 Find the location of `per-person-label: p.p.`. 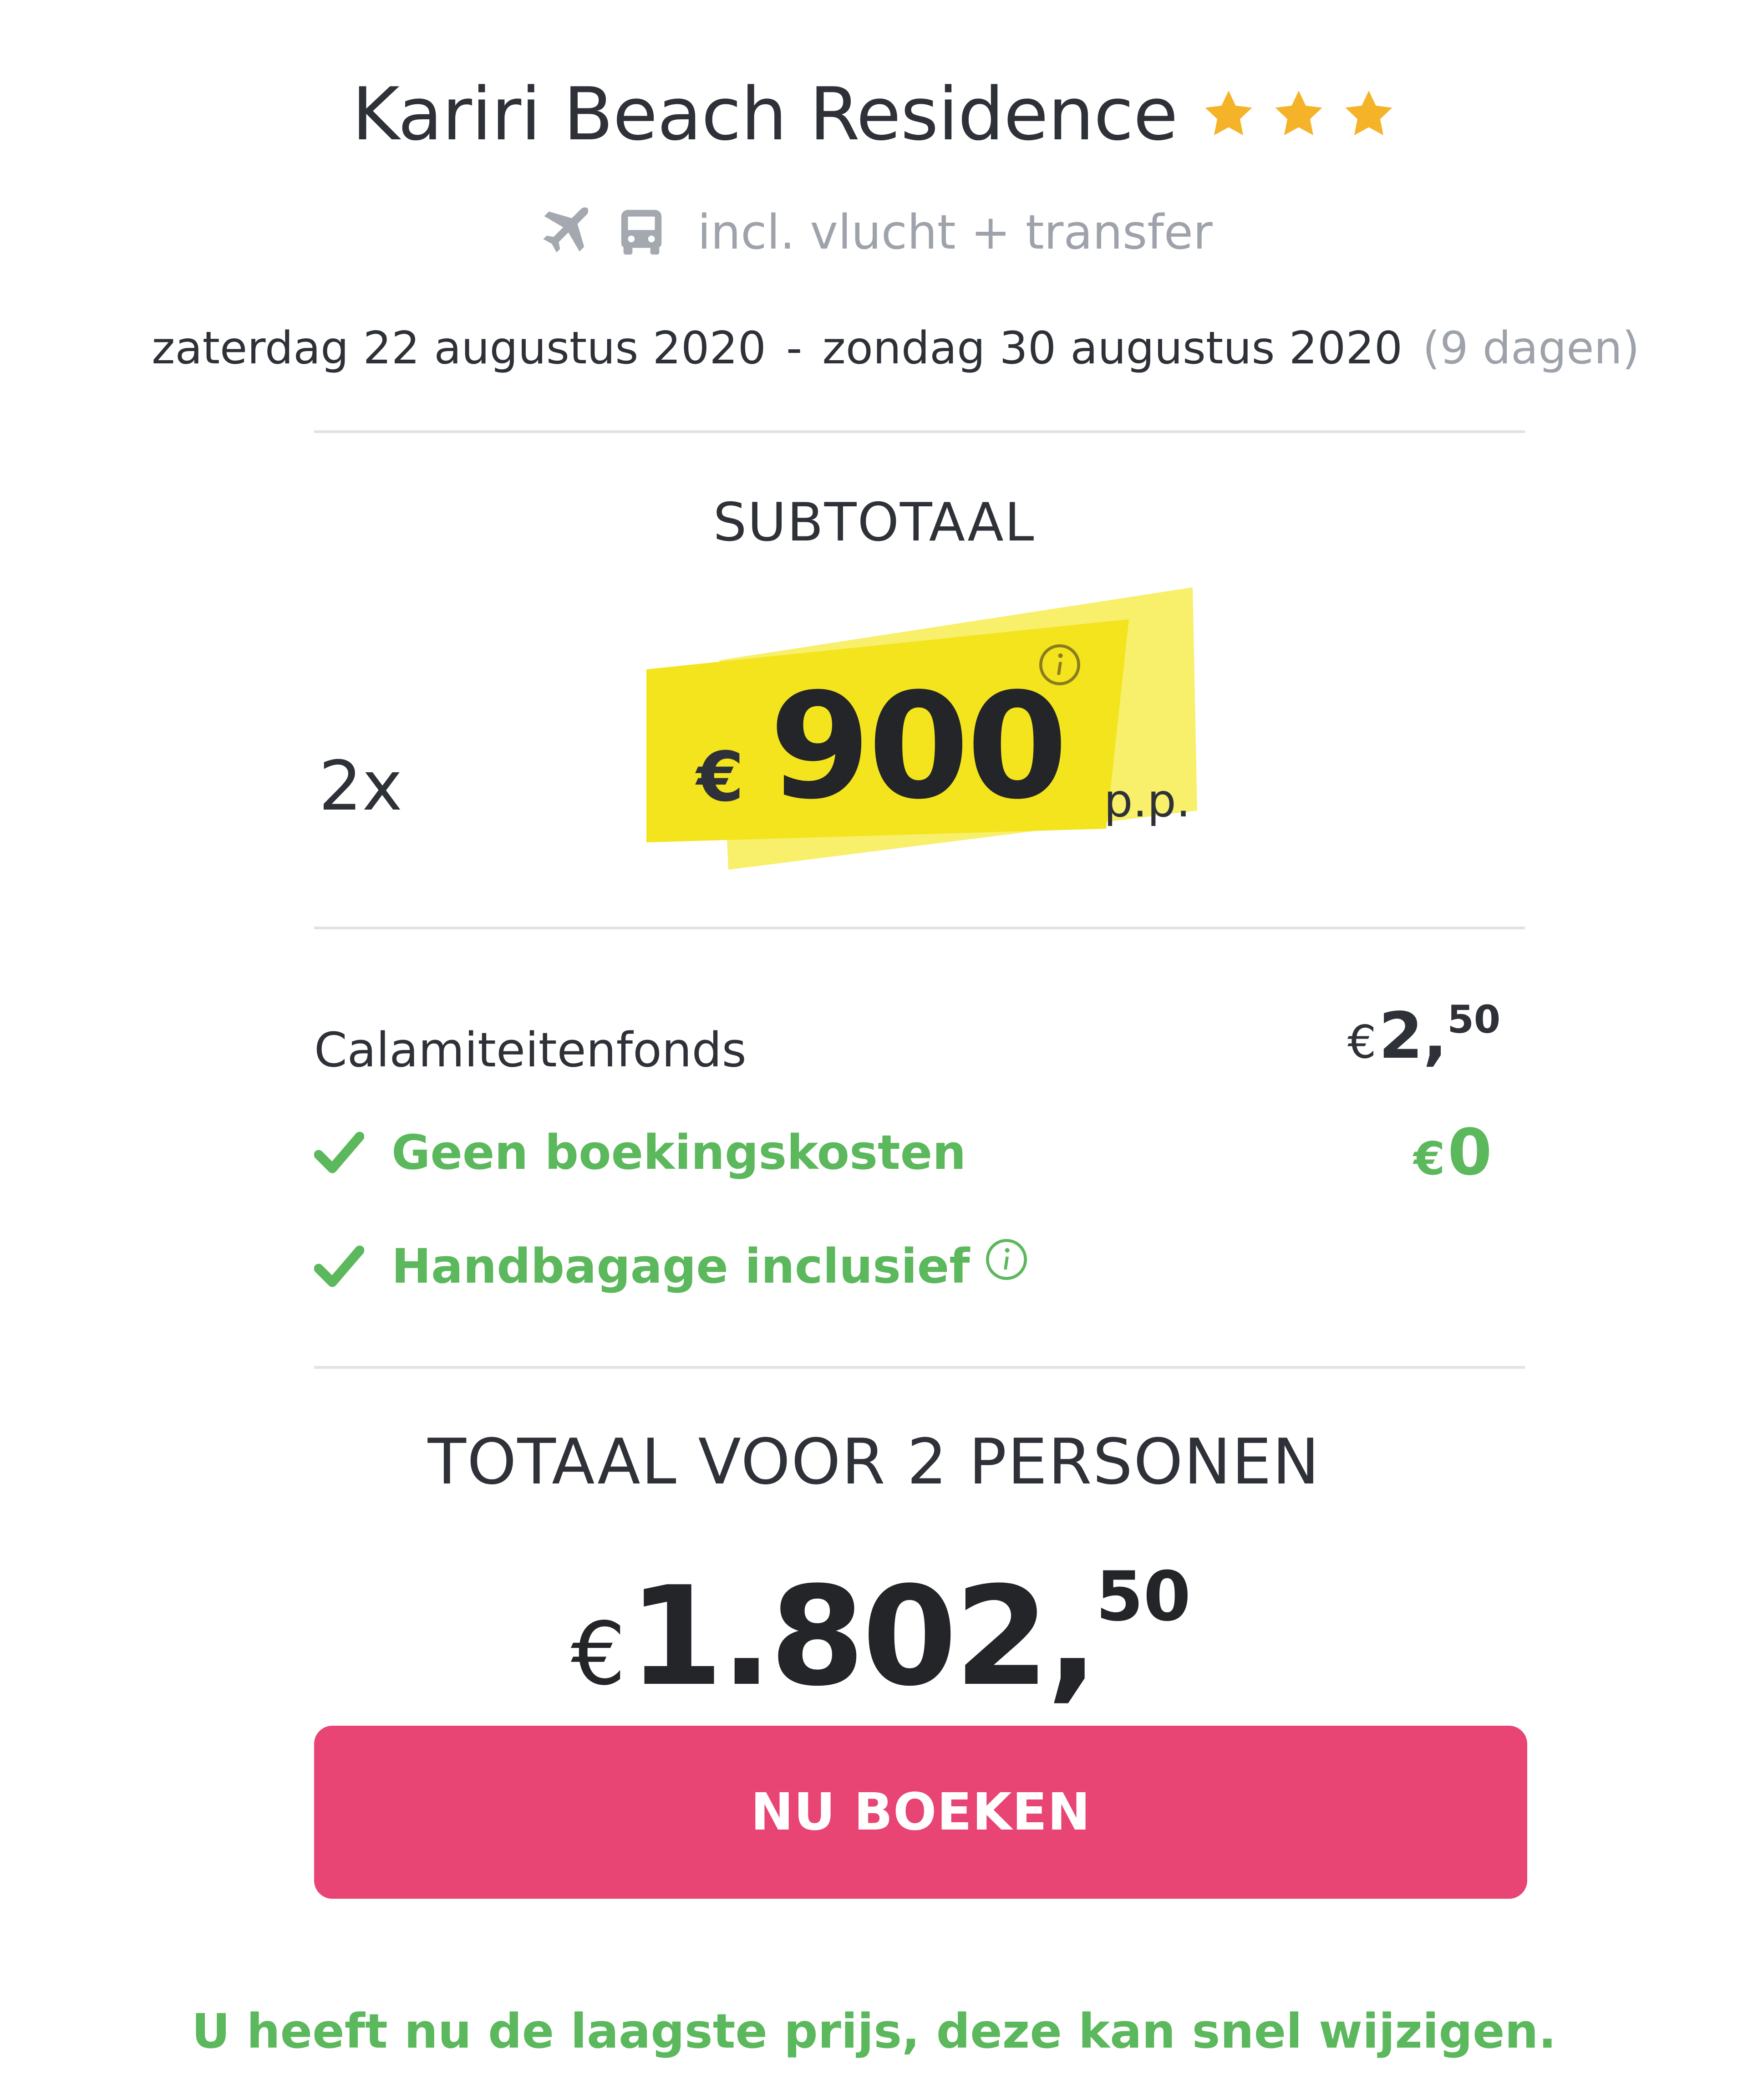

per-person-label: p.p. is located at coordinates (1147, 800).